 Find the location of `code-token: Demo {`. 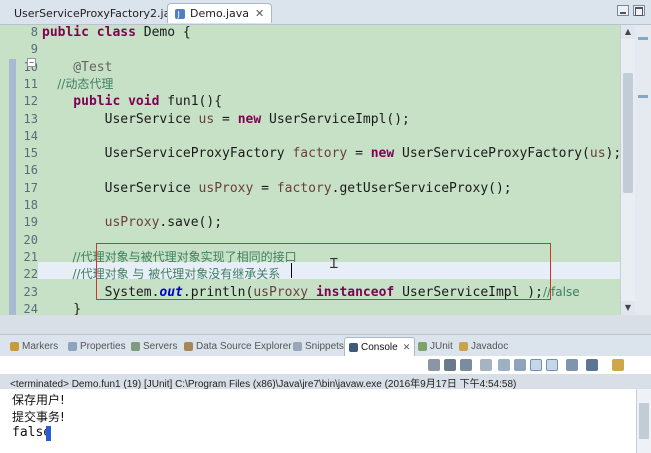

code-token: Demo { is located at coordinates (167, 32).